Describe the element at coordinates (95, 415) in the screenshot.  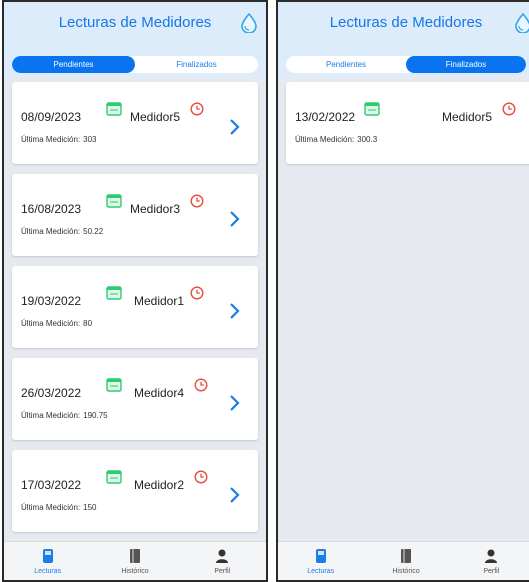
I see `last-reading-value: 190.75` at that location.